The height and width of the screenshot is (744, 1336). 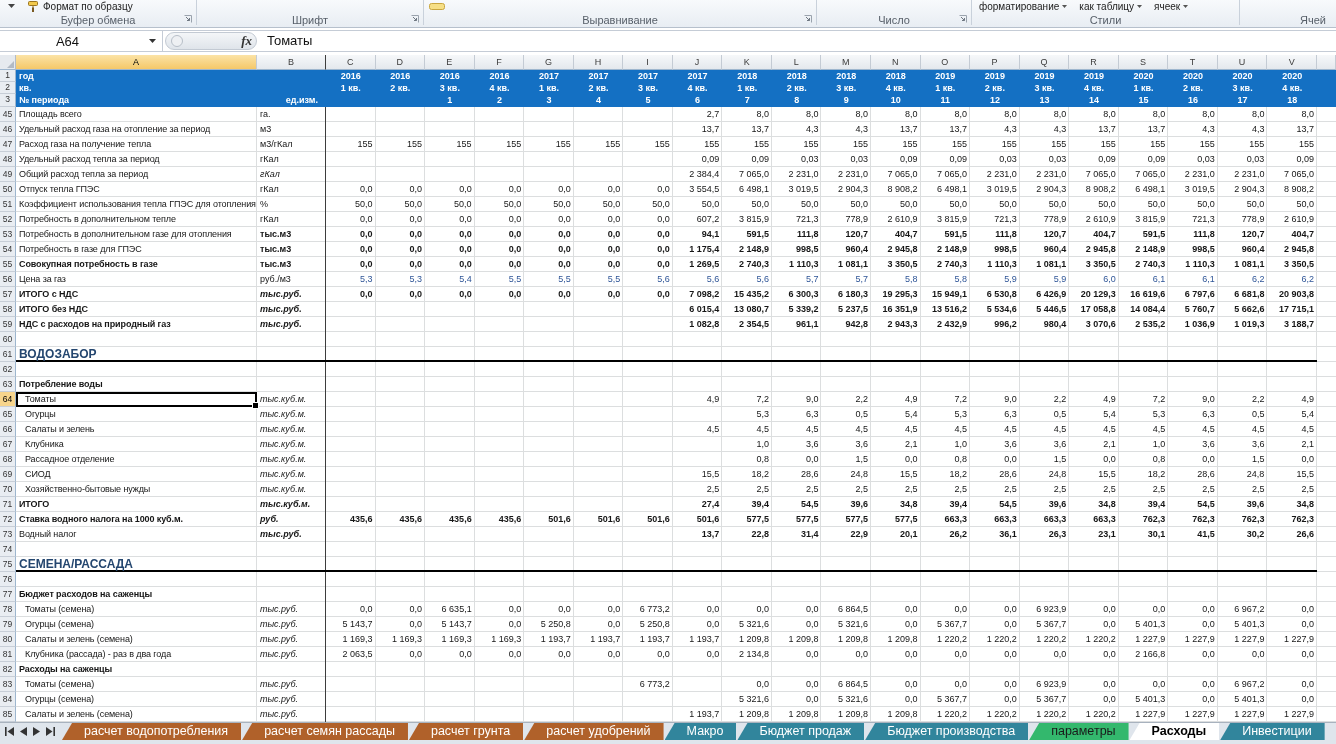 I want to click on column-header: O, so click(x=945, y=62).